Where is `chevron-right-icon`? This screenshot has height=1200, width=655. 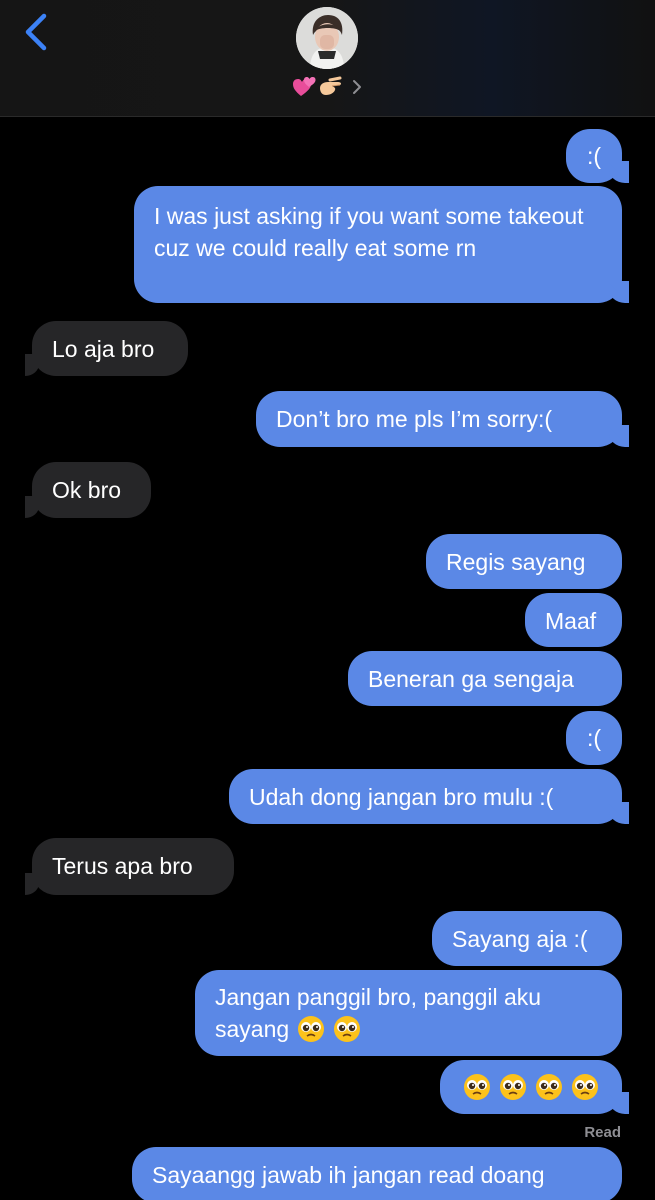 chevron-right-icon is located at coordinates (356, 87).